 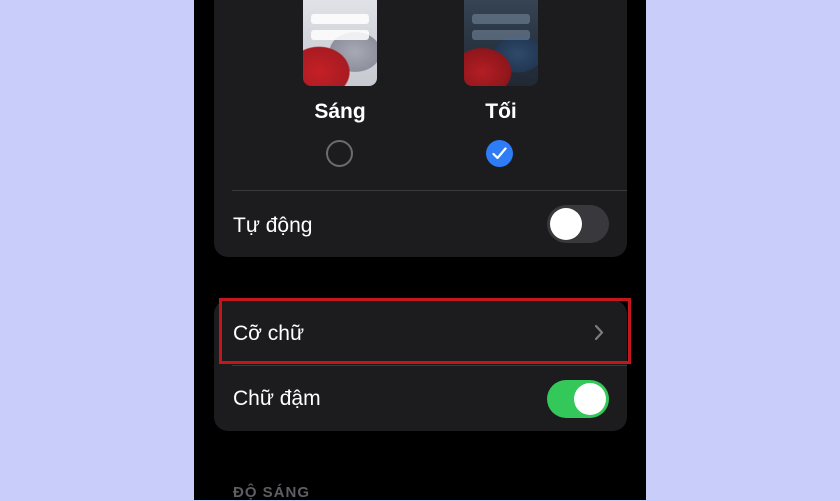 I want to click on text-size-highlight-box, so click(x=425, y=331).